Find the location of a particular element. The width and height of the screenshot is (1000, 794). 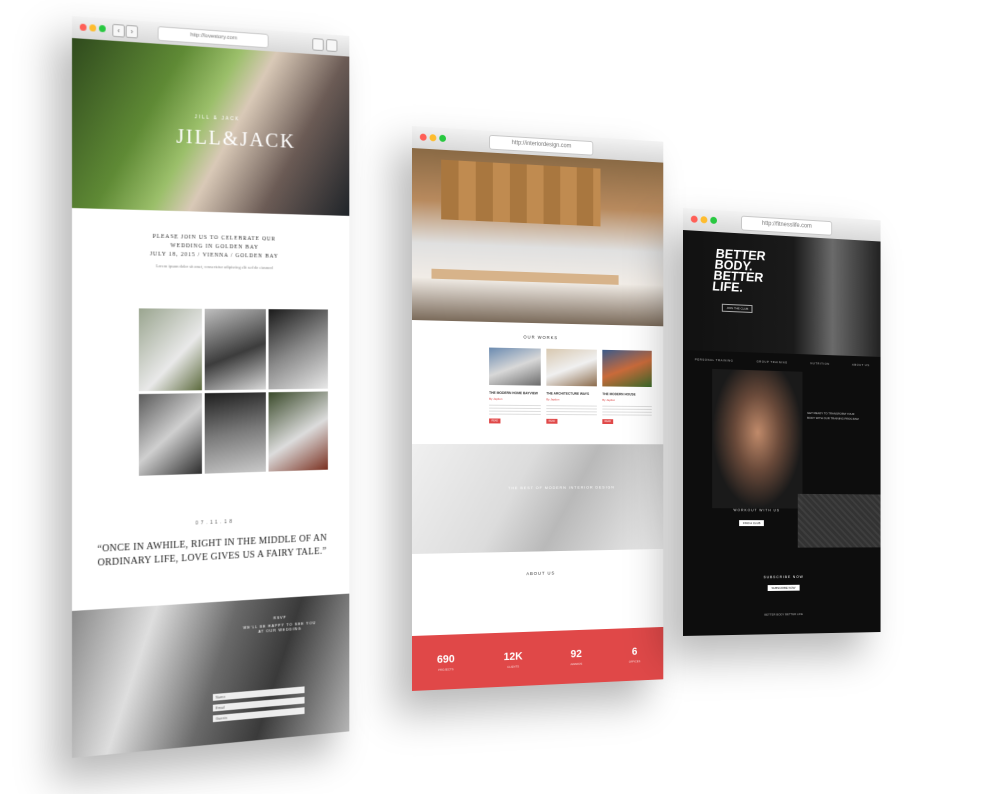

about-title: WORKOUT WITH US is located at coordinates (756, 510).